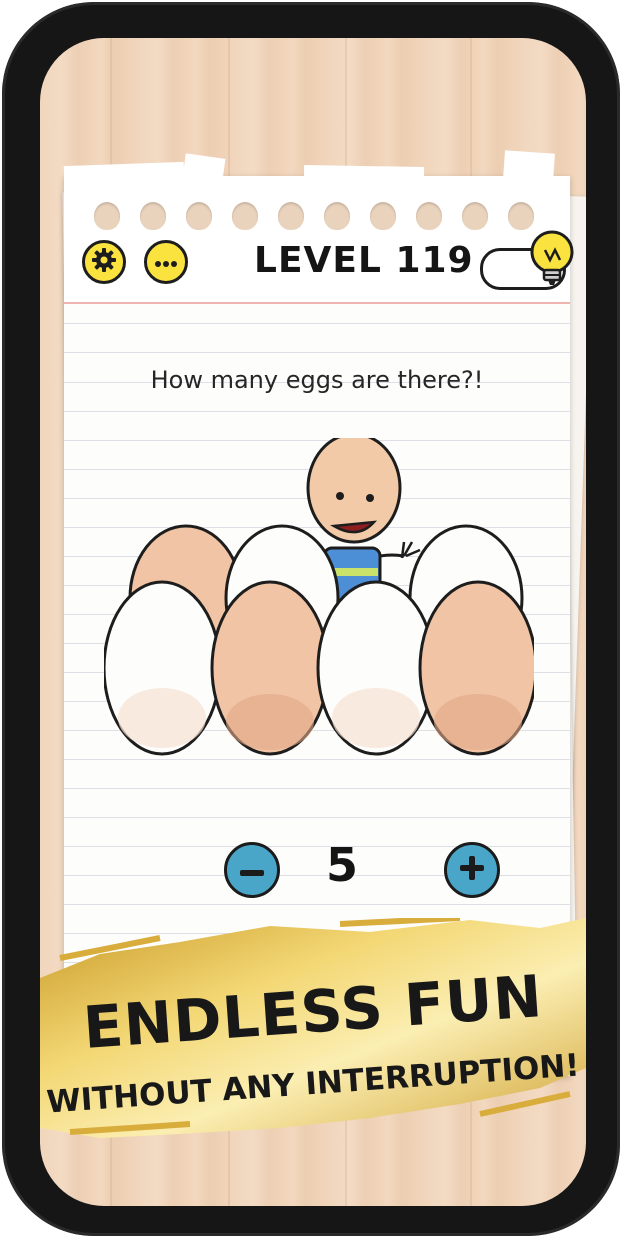  I want to click on question-text: How many eggs are there?!, so click(317, 380).